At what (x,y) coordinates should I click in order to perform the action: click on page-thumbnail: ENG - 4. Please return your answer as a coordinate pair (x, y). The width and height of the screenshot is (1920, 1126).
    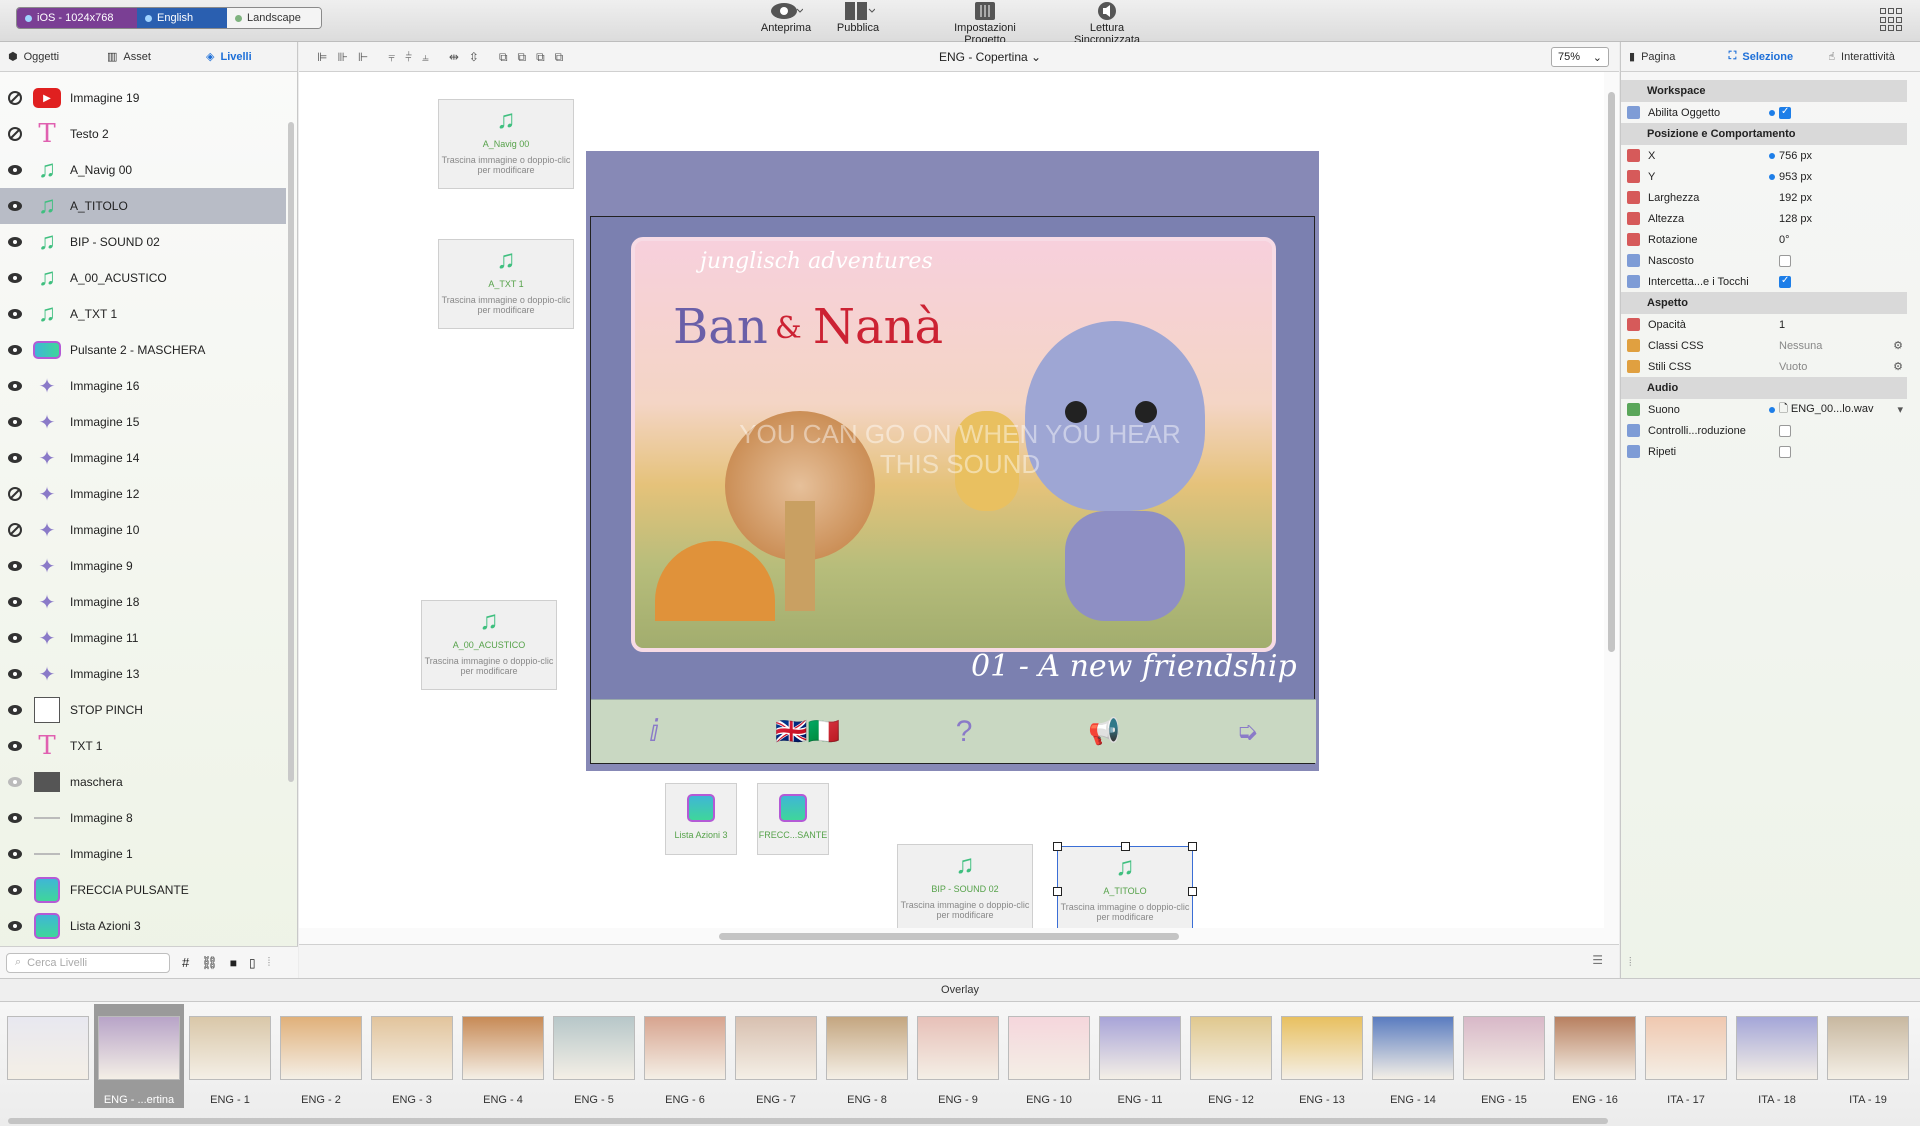
    Looking at the image, I should click on (503, 1068).